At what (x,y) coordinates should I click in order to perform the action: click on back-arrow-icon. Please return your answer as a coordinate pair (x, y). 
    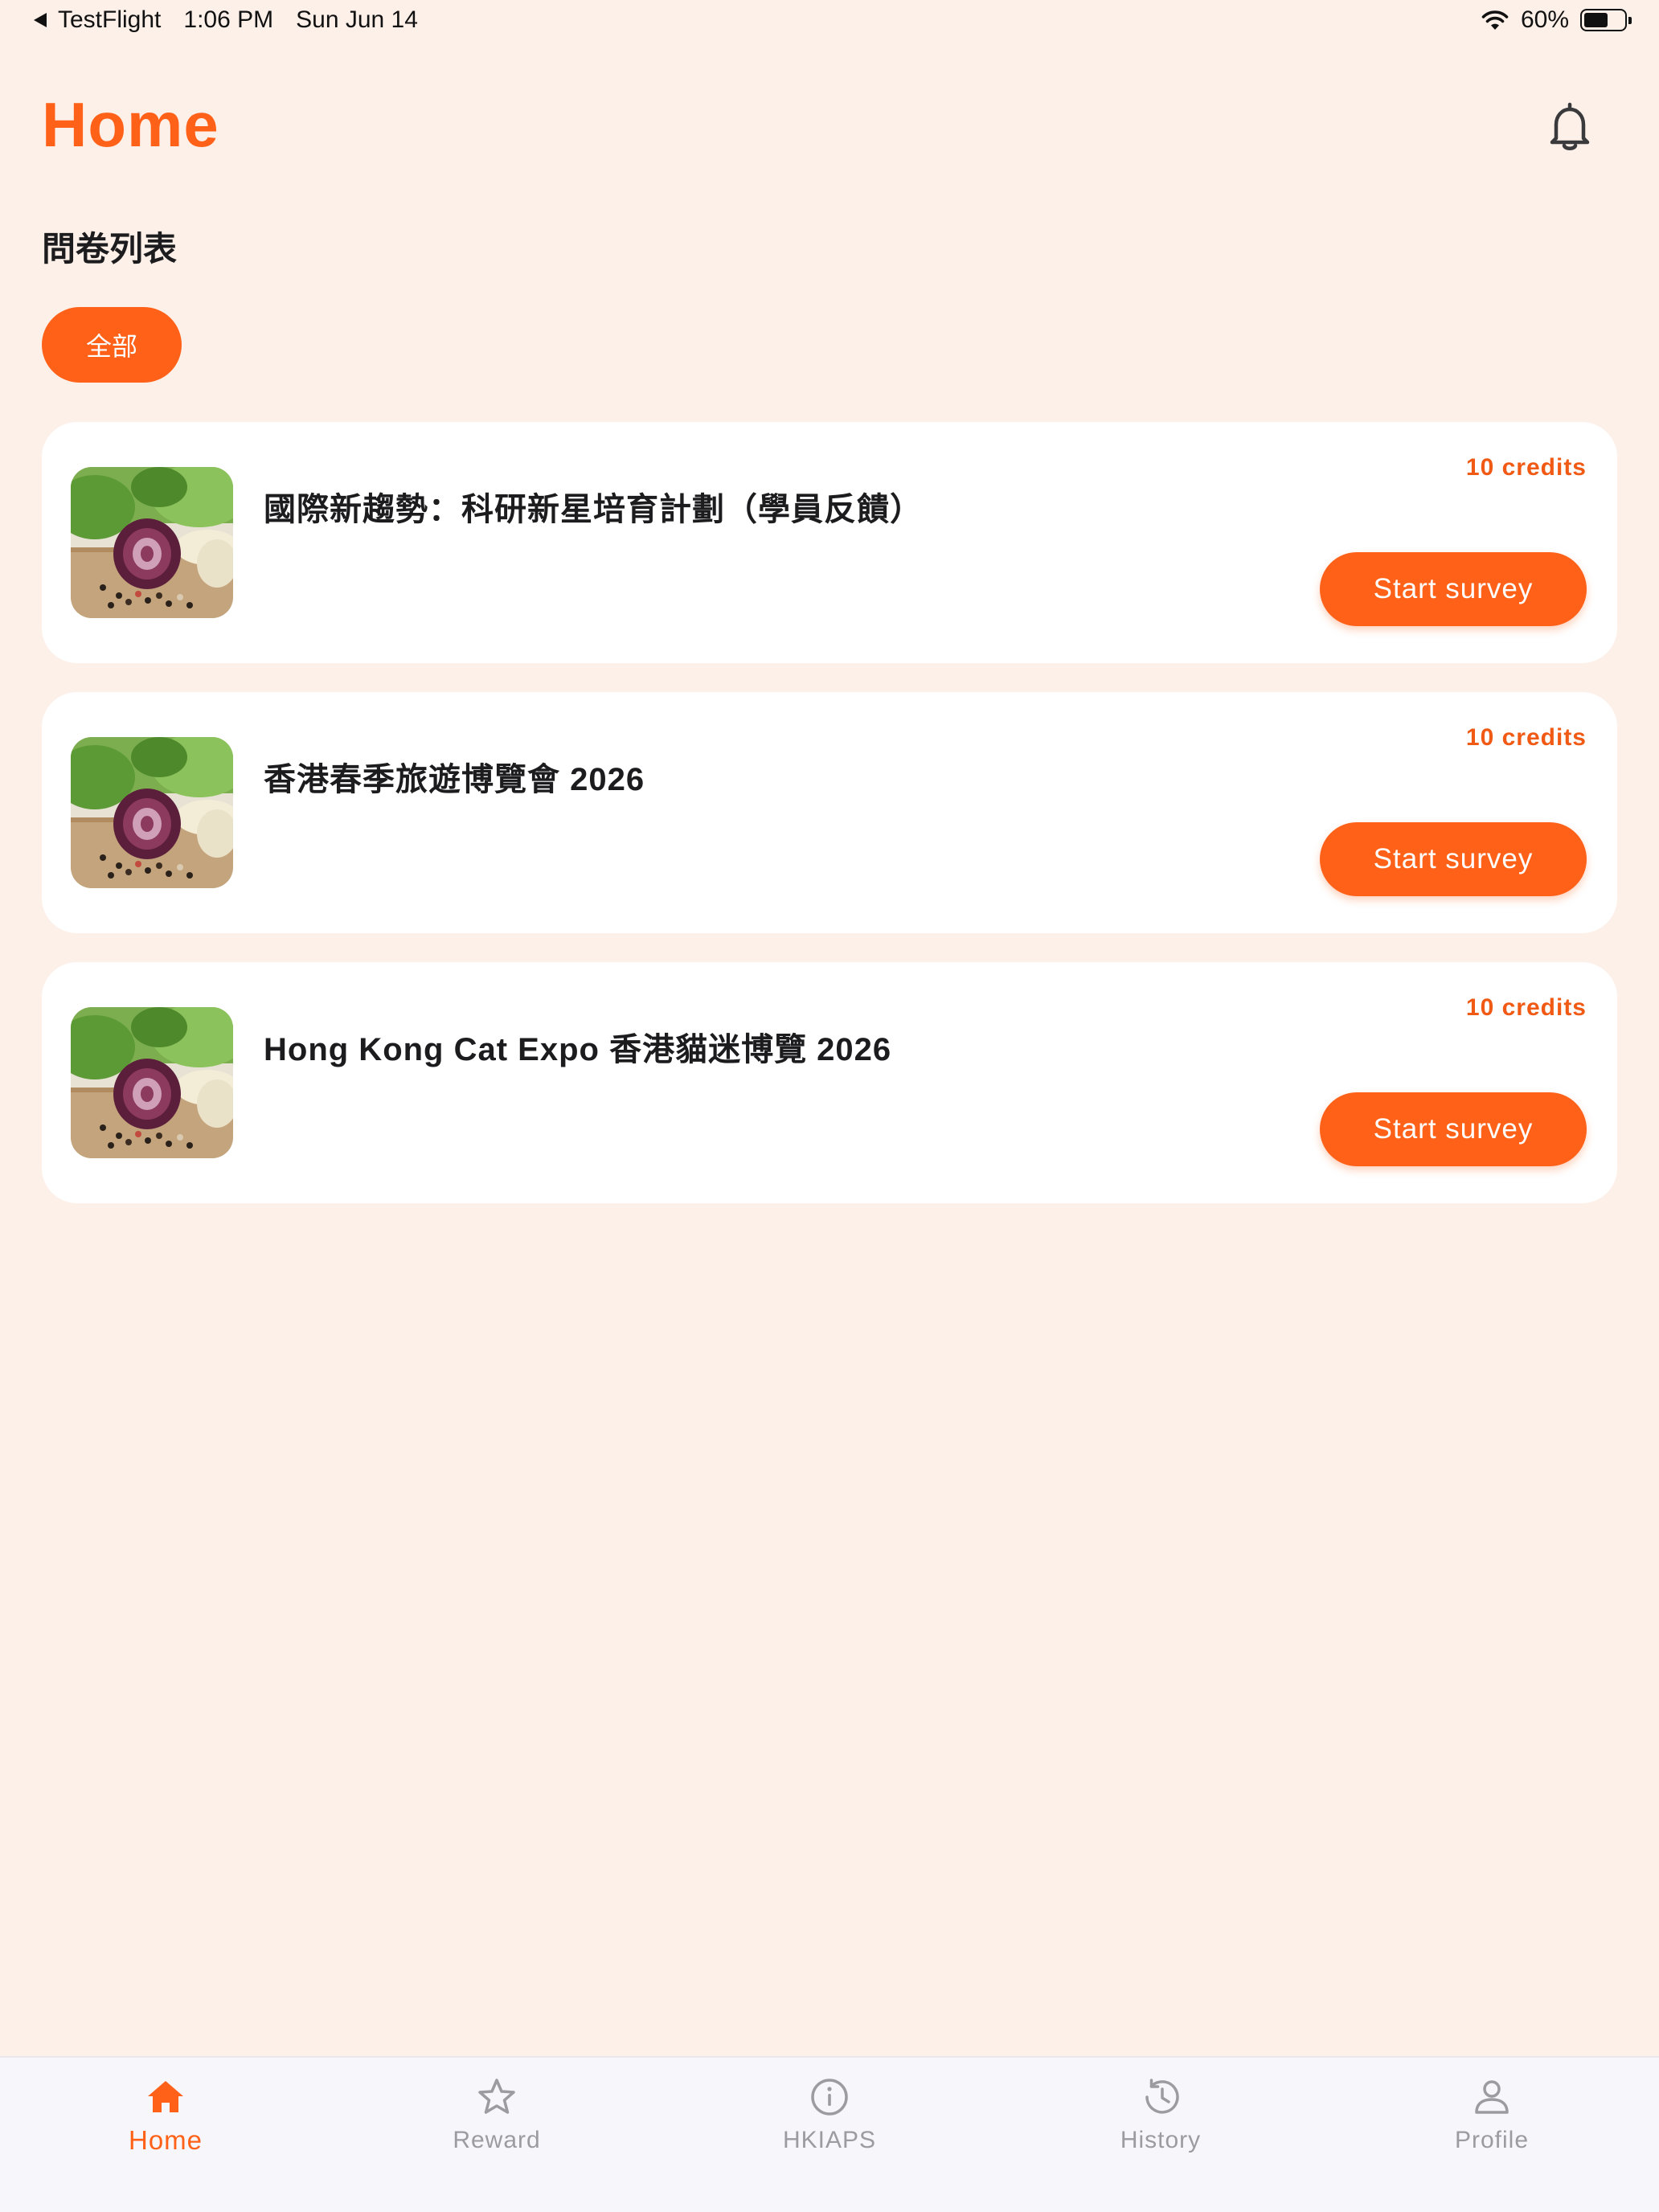
    Looking at the image, I should click on (40, 20).